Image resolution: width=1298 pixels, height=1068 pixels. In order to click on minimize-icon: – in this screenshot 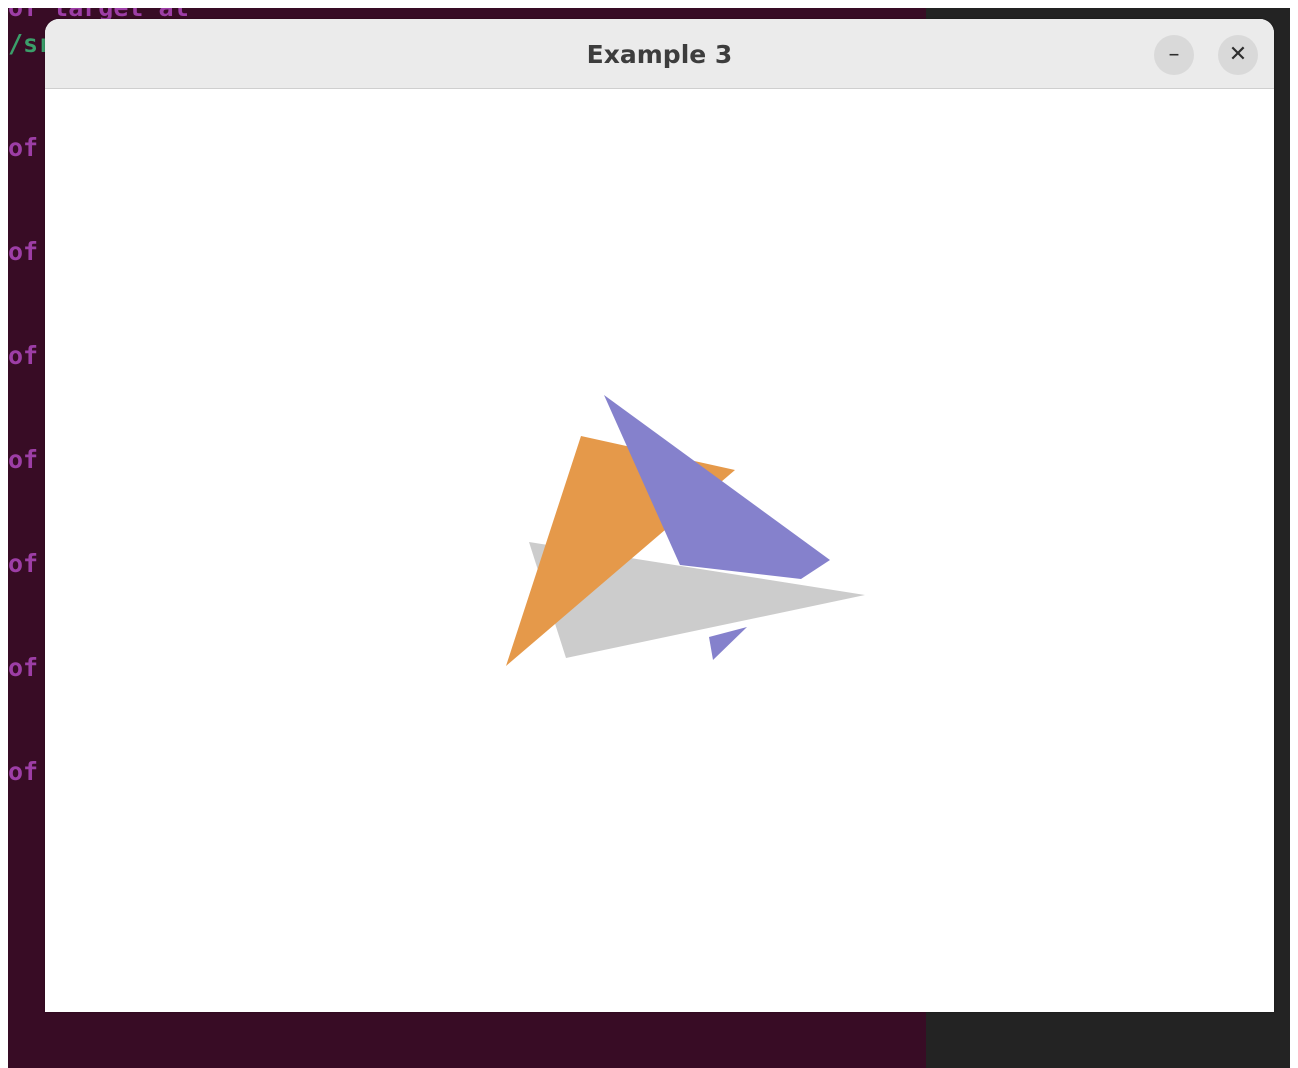, I will do `click(1174, 54)`.